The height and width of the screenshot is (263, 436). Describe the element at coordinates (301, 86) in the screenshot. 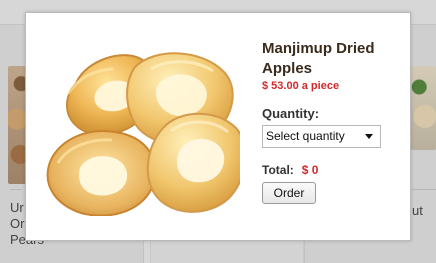

I see `product-price: $ 53.00 a piece` at that location.